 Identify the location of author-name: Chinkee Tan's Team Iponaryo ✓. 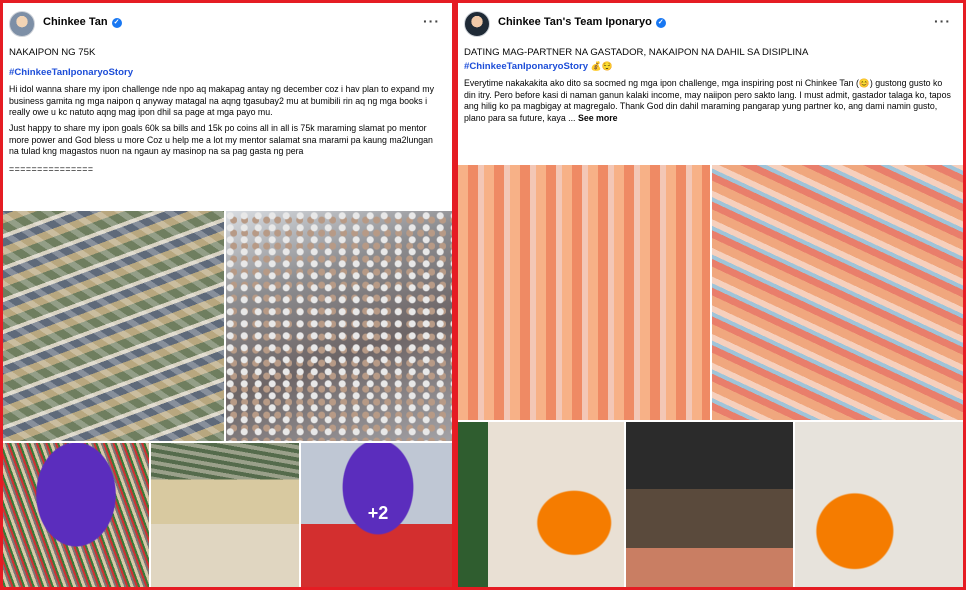
(582, 22).